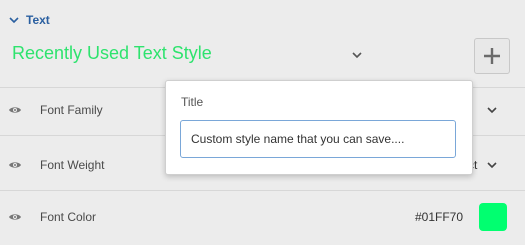 The image size is (525, 245). What do you see at coordinates (71, 110) in the screenshot?
I see `font-family-label: Font Family` at bounding box center [71, 110].